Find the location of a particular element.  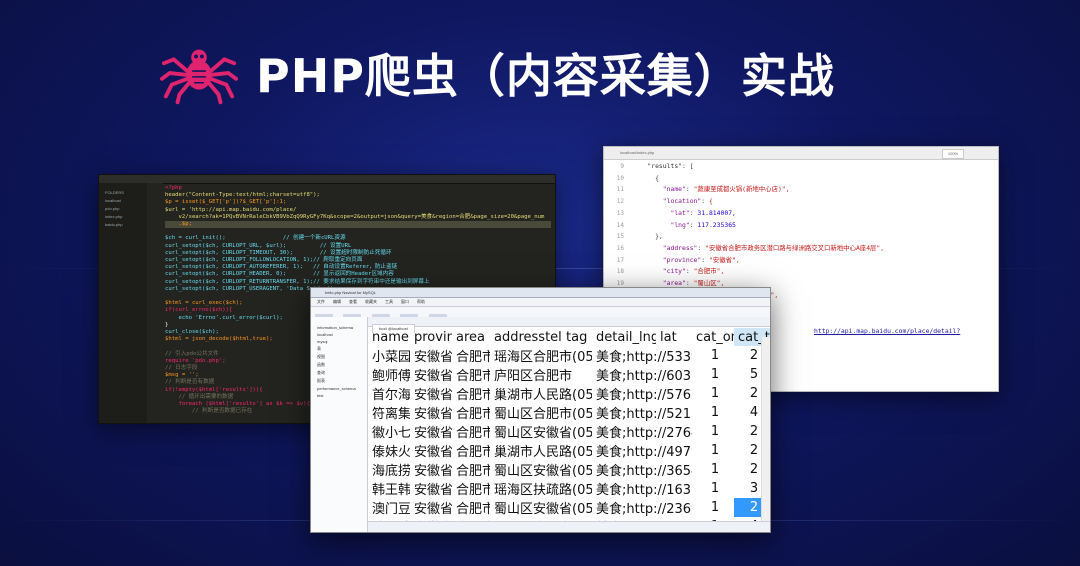

sidebar-item: 函数 is located at coordinates (342, 365).